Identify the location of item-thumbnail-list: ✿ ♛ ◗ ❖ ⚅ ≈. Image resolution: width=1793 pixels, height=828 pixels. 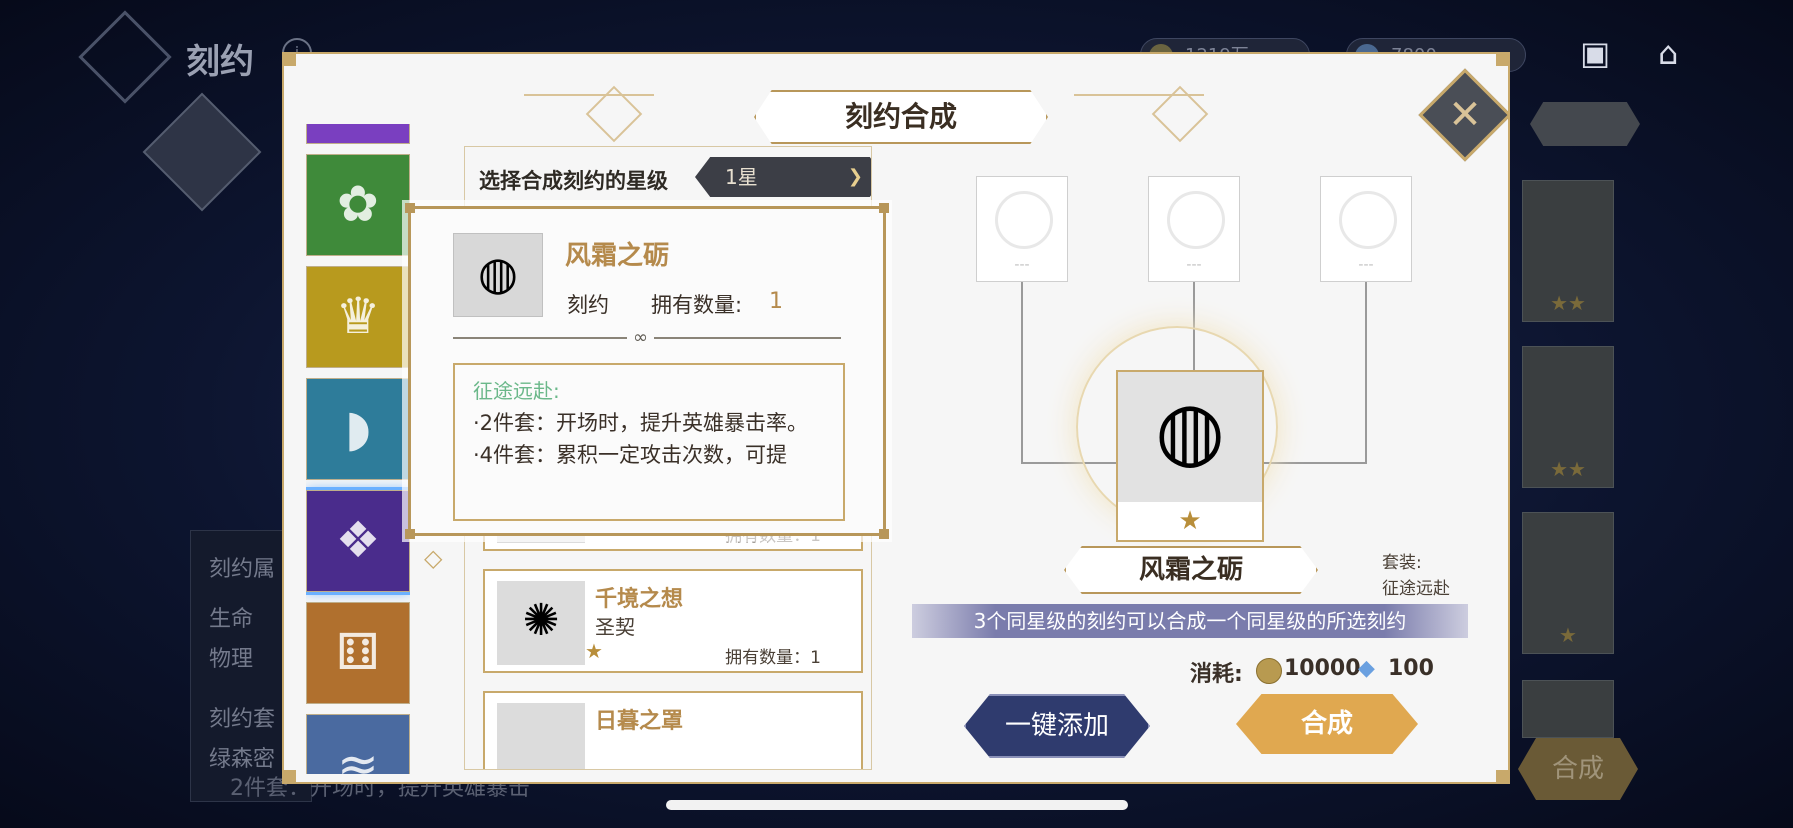
(358, 449).